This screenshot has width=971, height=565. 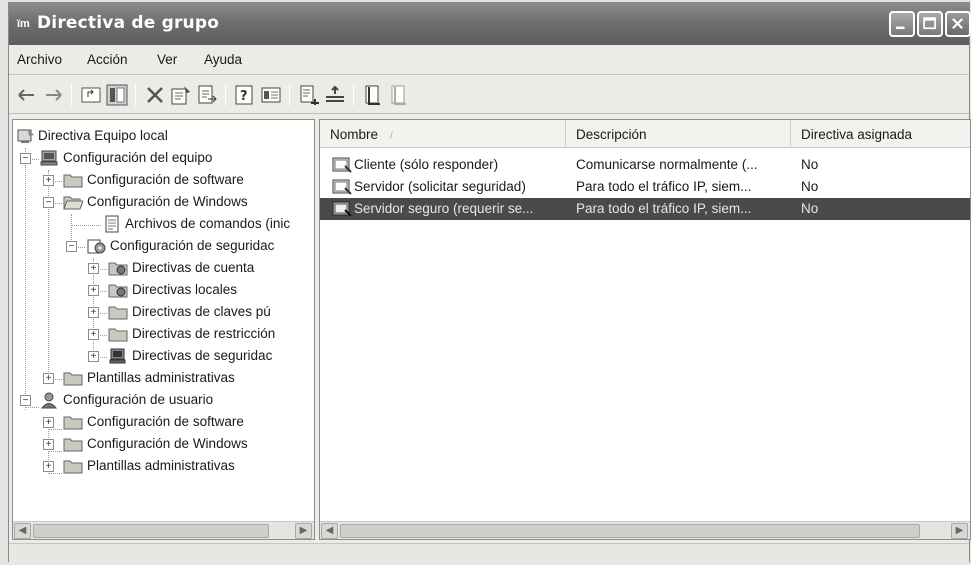 I want to click on tree-item-computer-config: − Configuración del equipo, so click(x=163, y=159).